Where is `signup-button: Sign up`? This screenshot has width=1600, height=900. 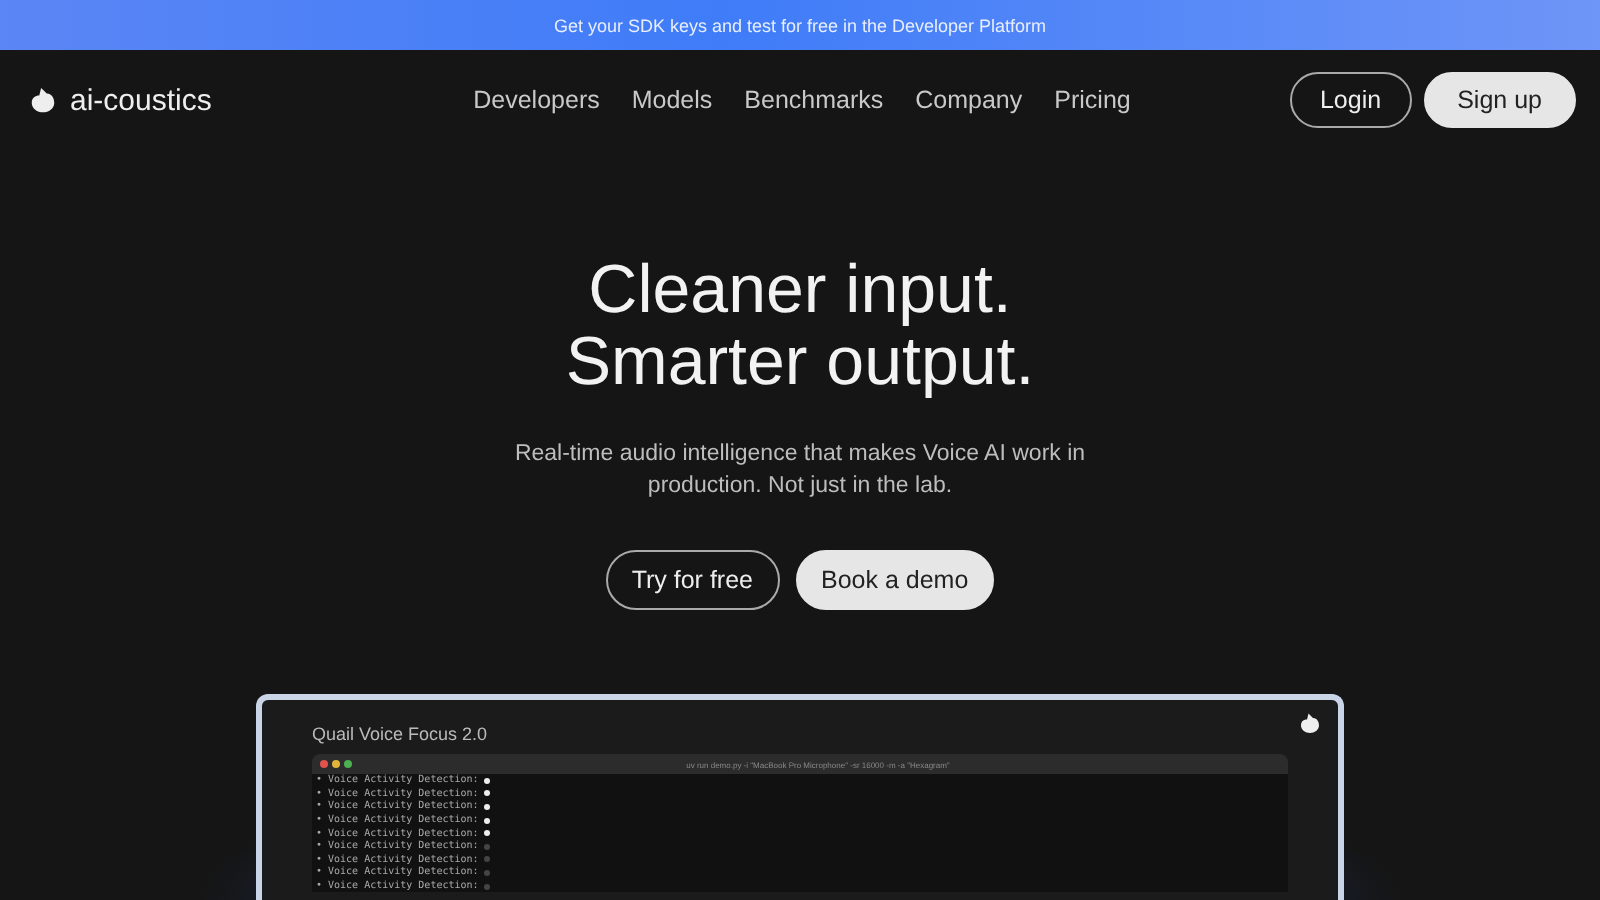
signup-button: Sign up is located at coordinates (1499, 100).